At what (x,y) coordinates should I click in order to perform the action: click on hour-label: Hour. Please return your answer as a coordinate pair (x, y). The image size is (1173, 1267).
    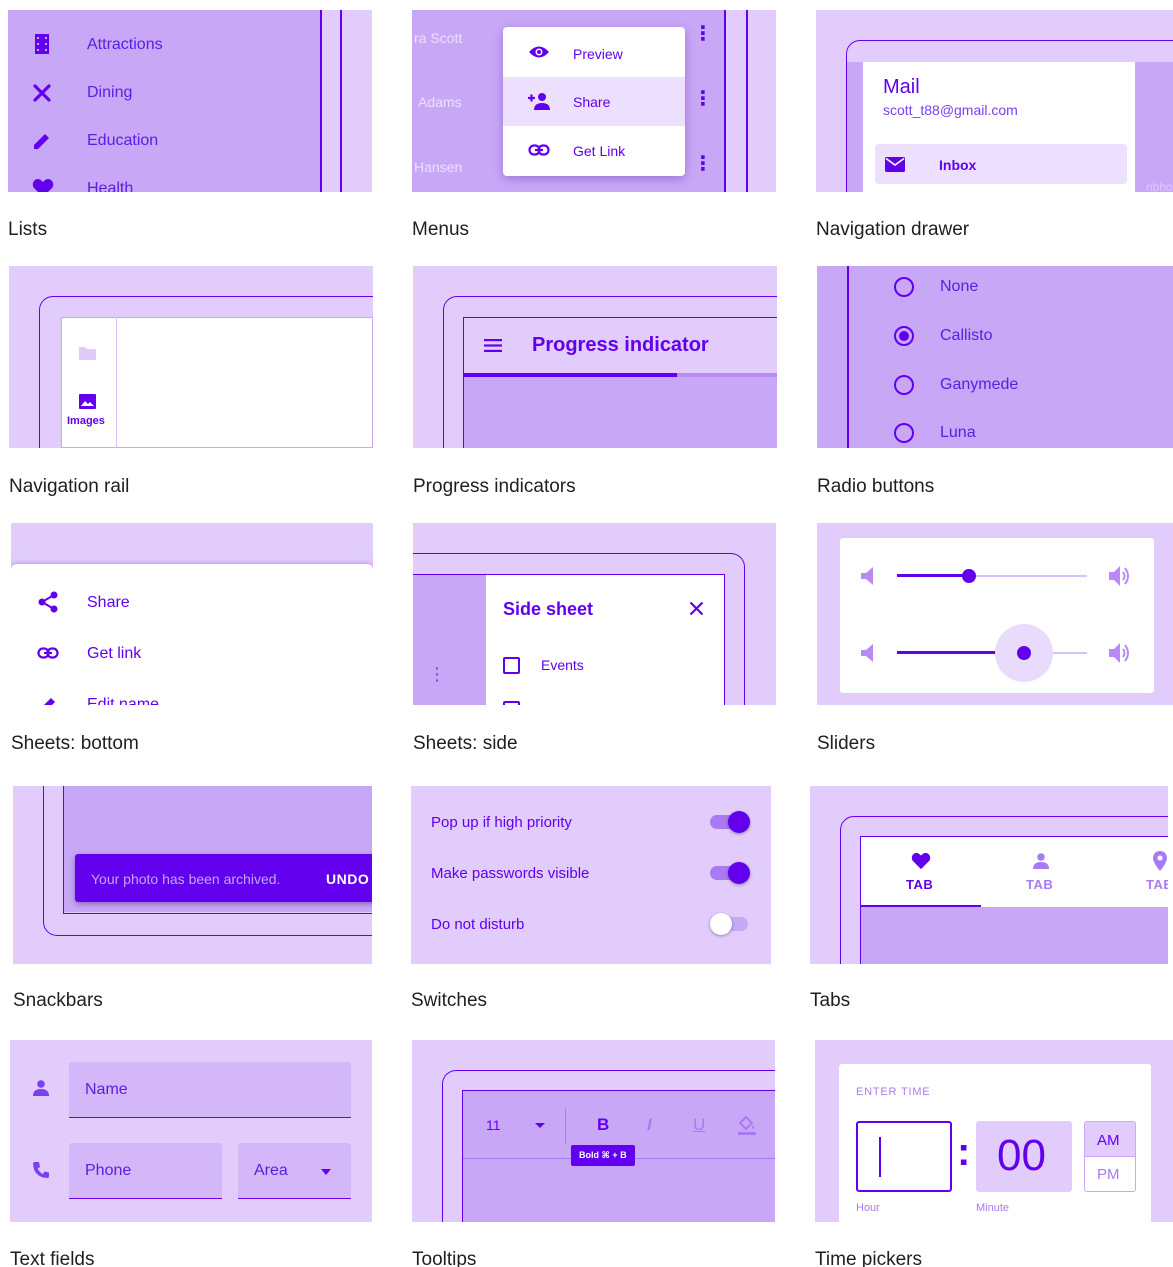
    Looking at the image, I should click on (868, 1208).